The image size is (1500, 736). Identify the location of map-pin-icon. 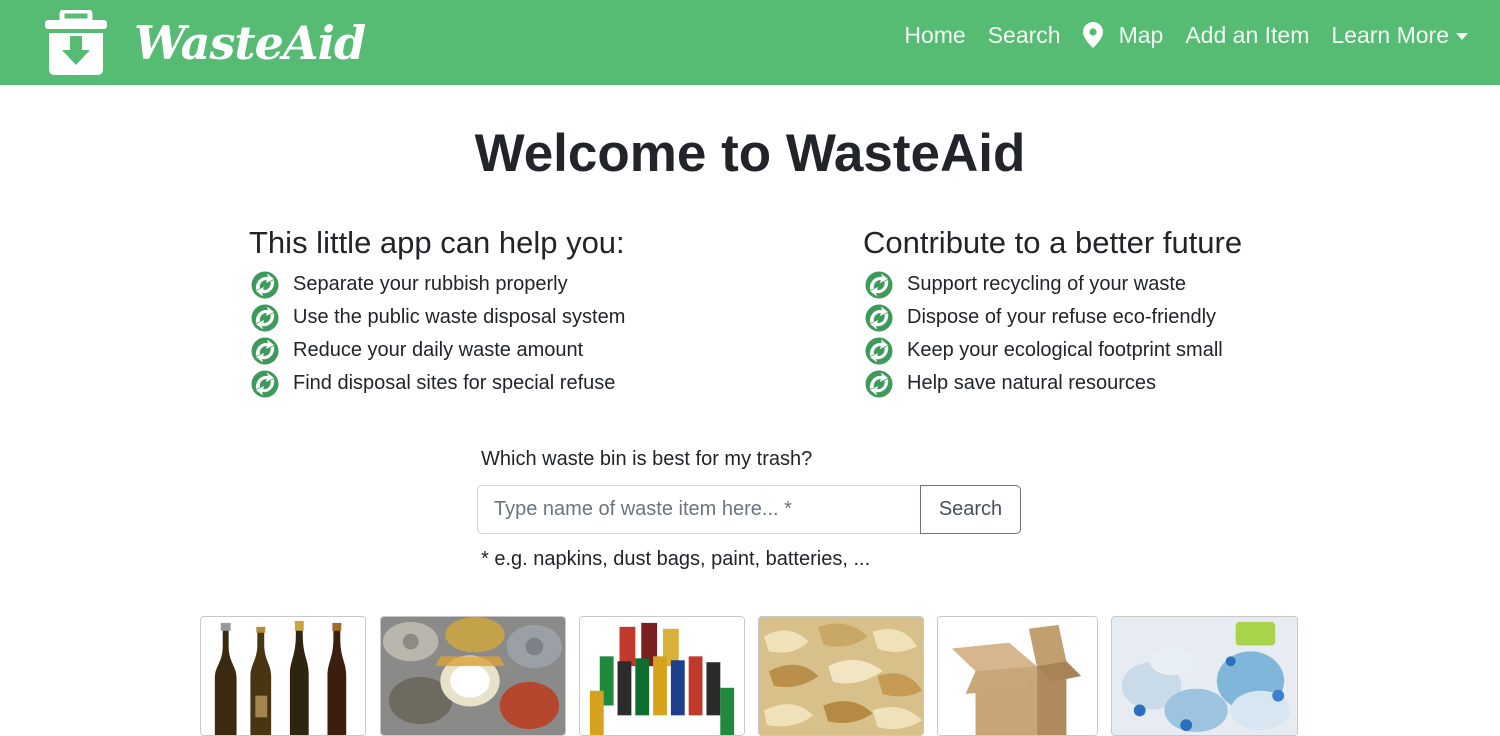
(1092, 35).